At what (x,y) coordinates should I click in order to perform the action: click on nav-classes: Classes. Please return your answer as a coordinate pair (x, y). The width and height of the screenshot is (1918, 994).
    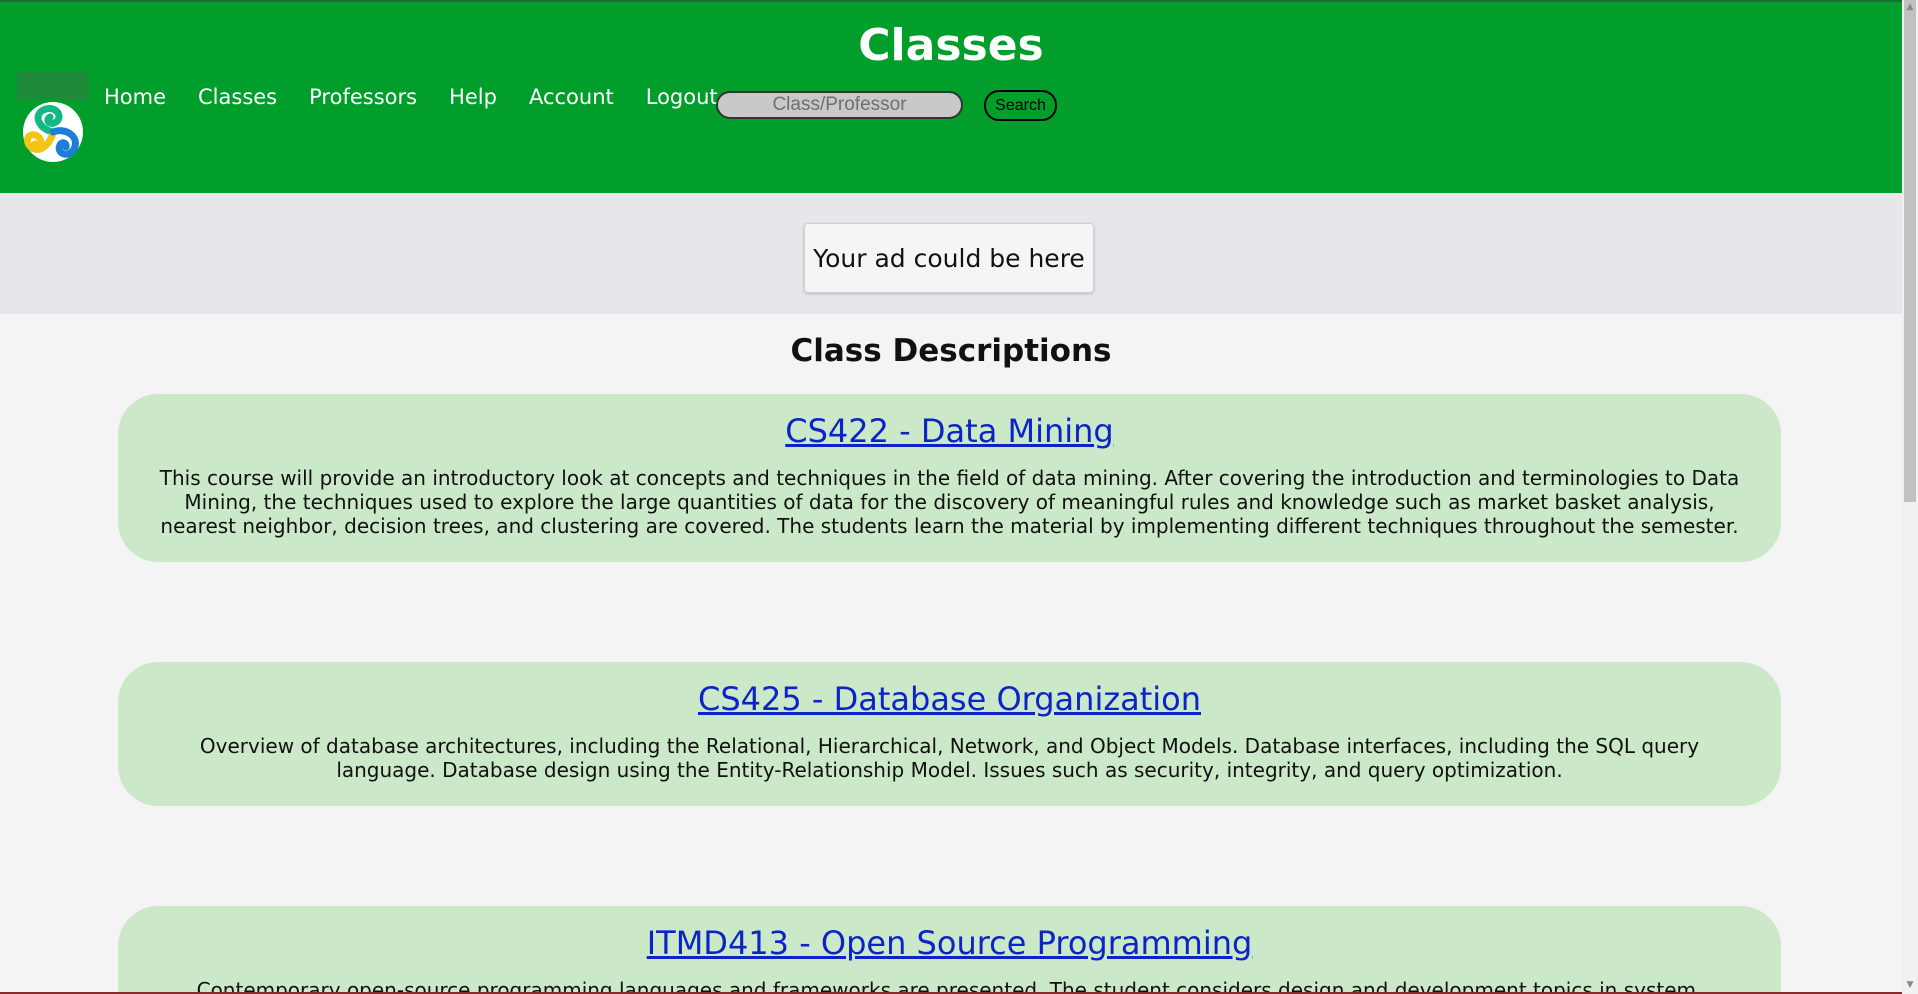
    Looking at the image, I should click on (237, 97).